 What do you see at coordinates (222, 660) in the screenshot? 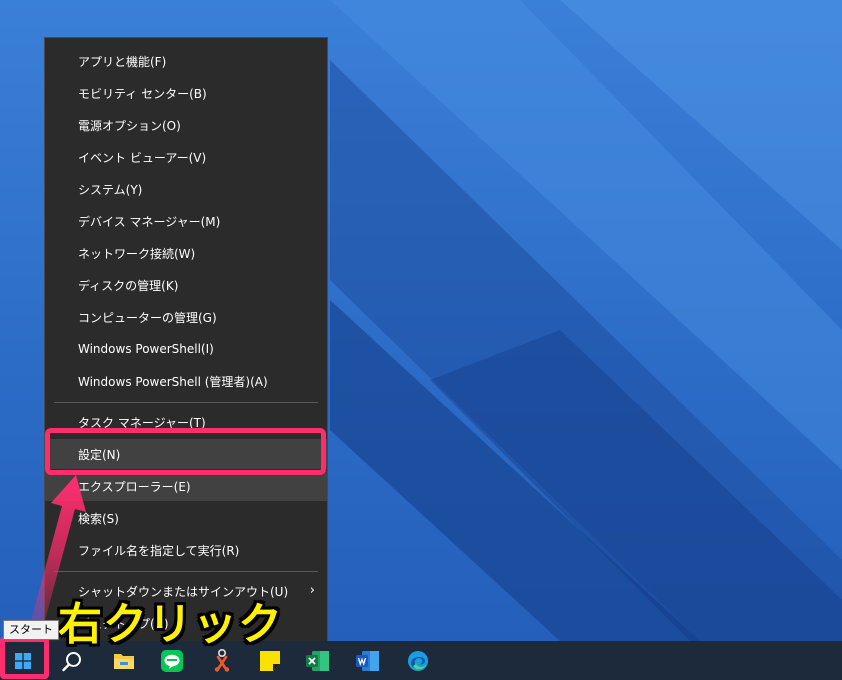
I see `snipping-tool-icon` at bounding box center [222, 660].